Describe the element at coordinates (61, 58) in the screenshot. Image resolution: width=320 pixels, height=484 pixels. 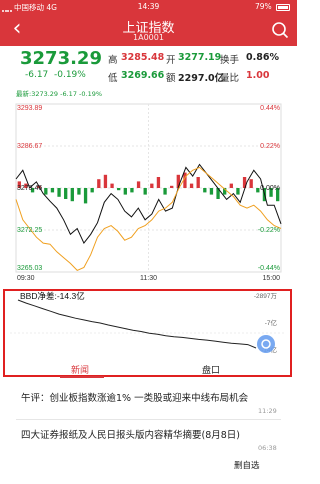
I see `last-price: 3273.29` at that location.